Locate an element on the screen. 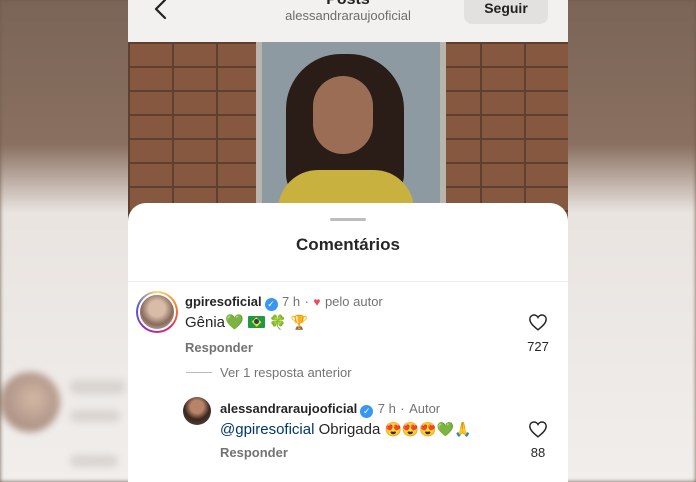 This screenshot has height=482, width=696. divider is located at coordinates (348, 281).